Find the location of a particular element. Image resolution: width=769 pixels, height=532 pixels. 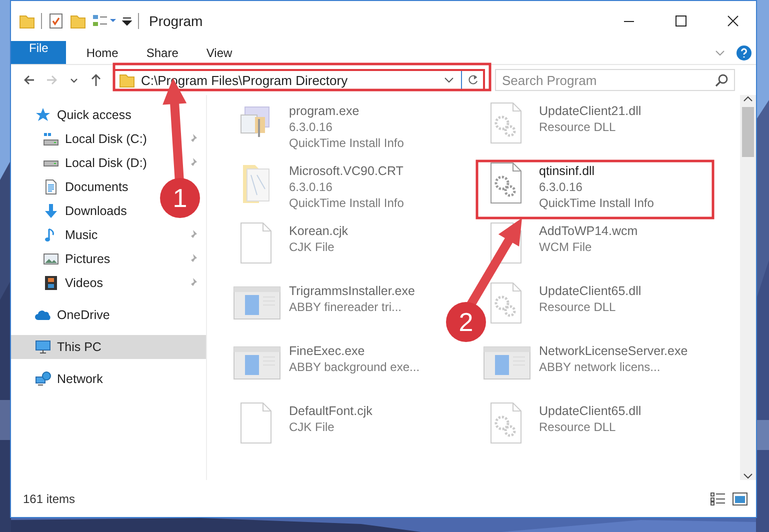

sidebar-item: OneDrive is located at coordinates (83, 315).